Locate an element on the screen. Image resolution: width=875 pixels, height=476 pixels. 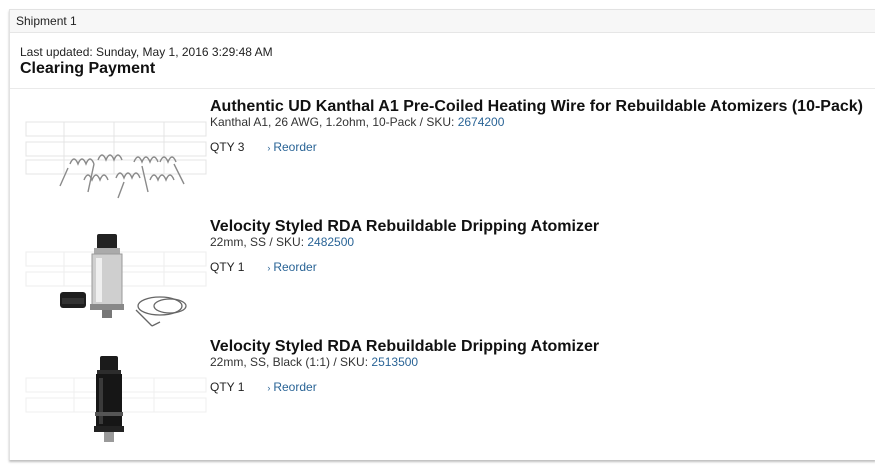
product-spec: 22mm, SS, Black (1:1) / SKU: 2513500 is located at coordinates (404, 362).